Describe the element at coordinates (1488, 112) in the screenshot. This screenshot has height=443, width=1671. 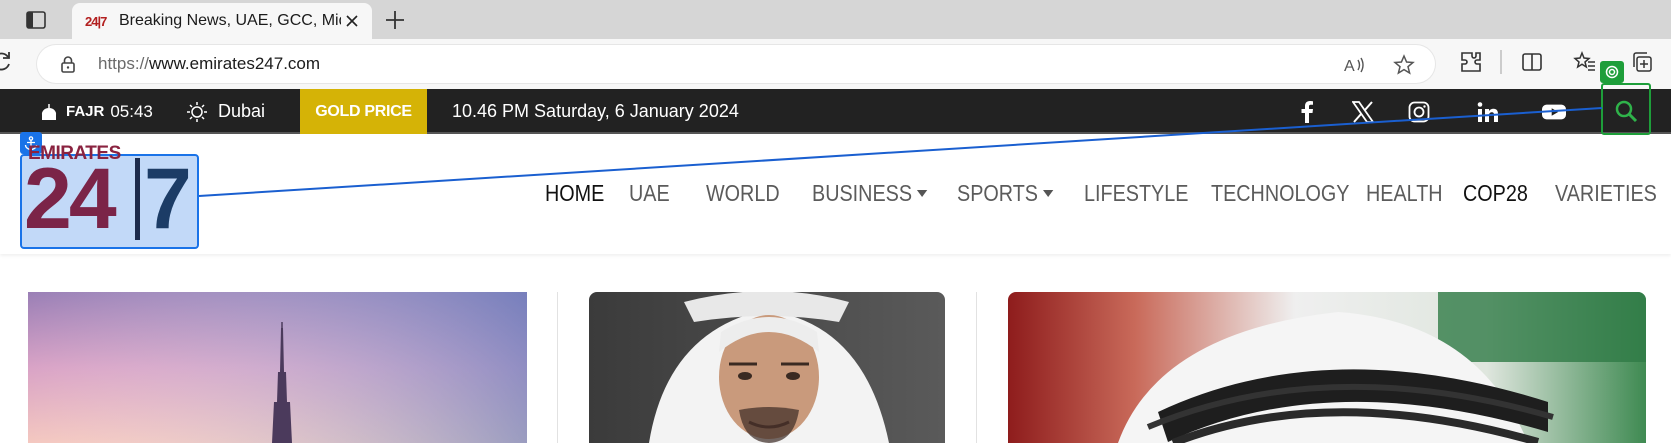
I see `linkedin-icon` at that location.